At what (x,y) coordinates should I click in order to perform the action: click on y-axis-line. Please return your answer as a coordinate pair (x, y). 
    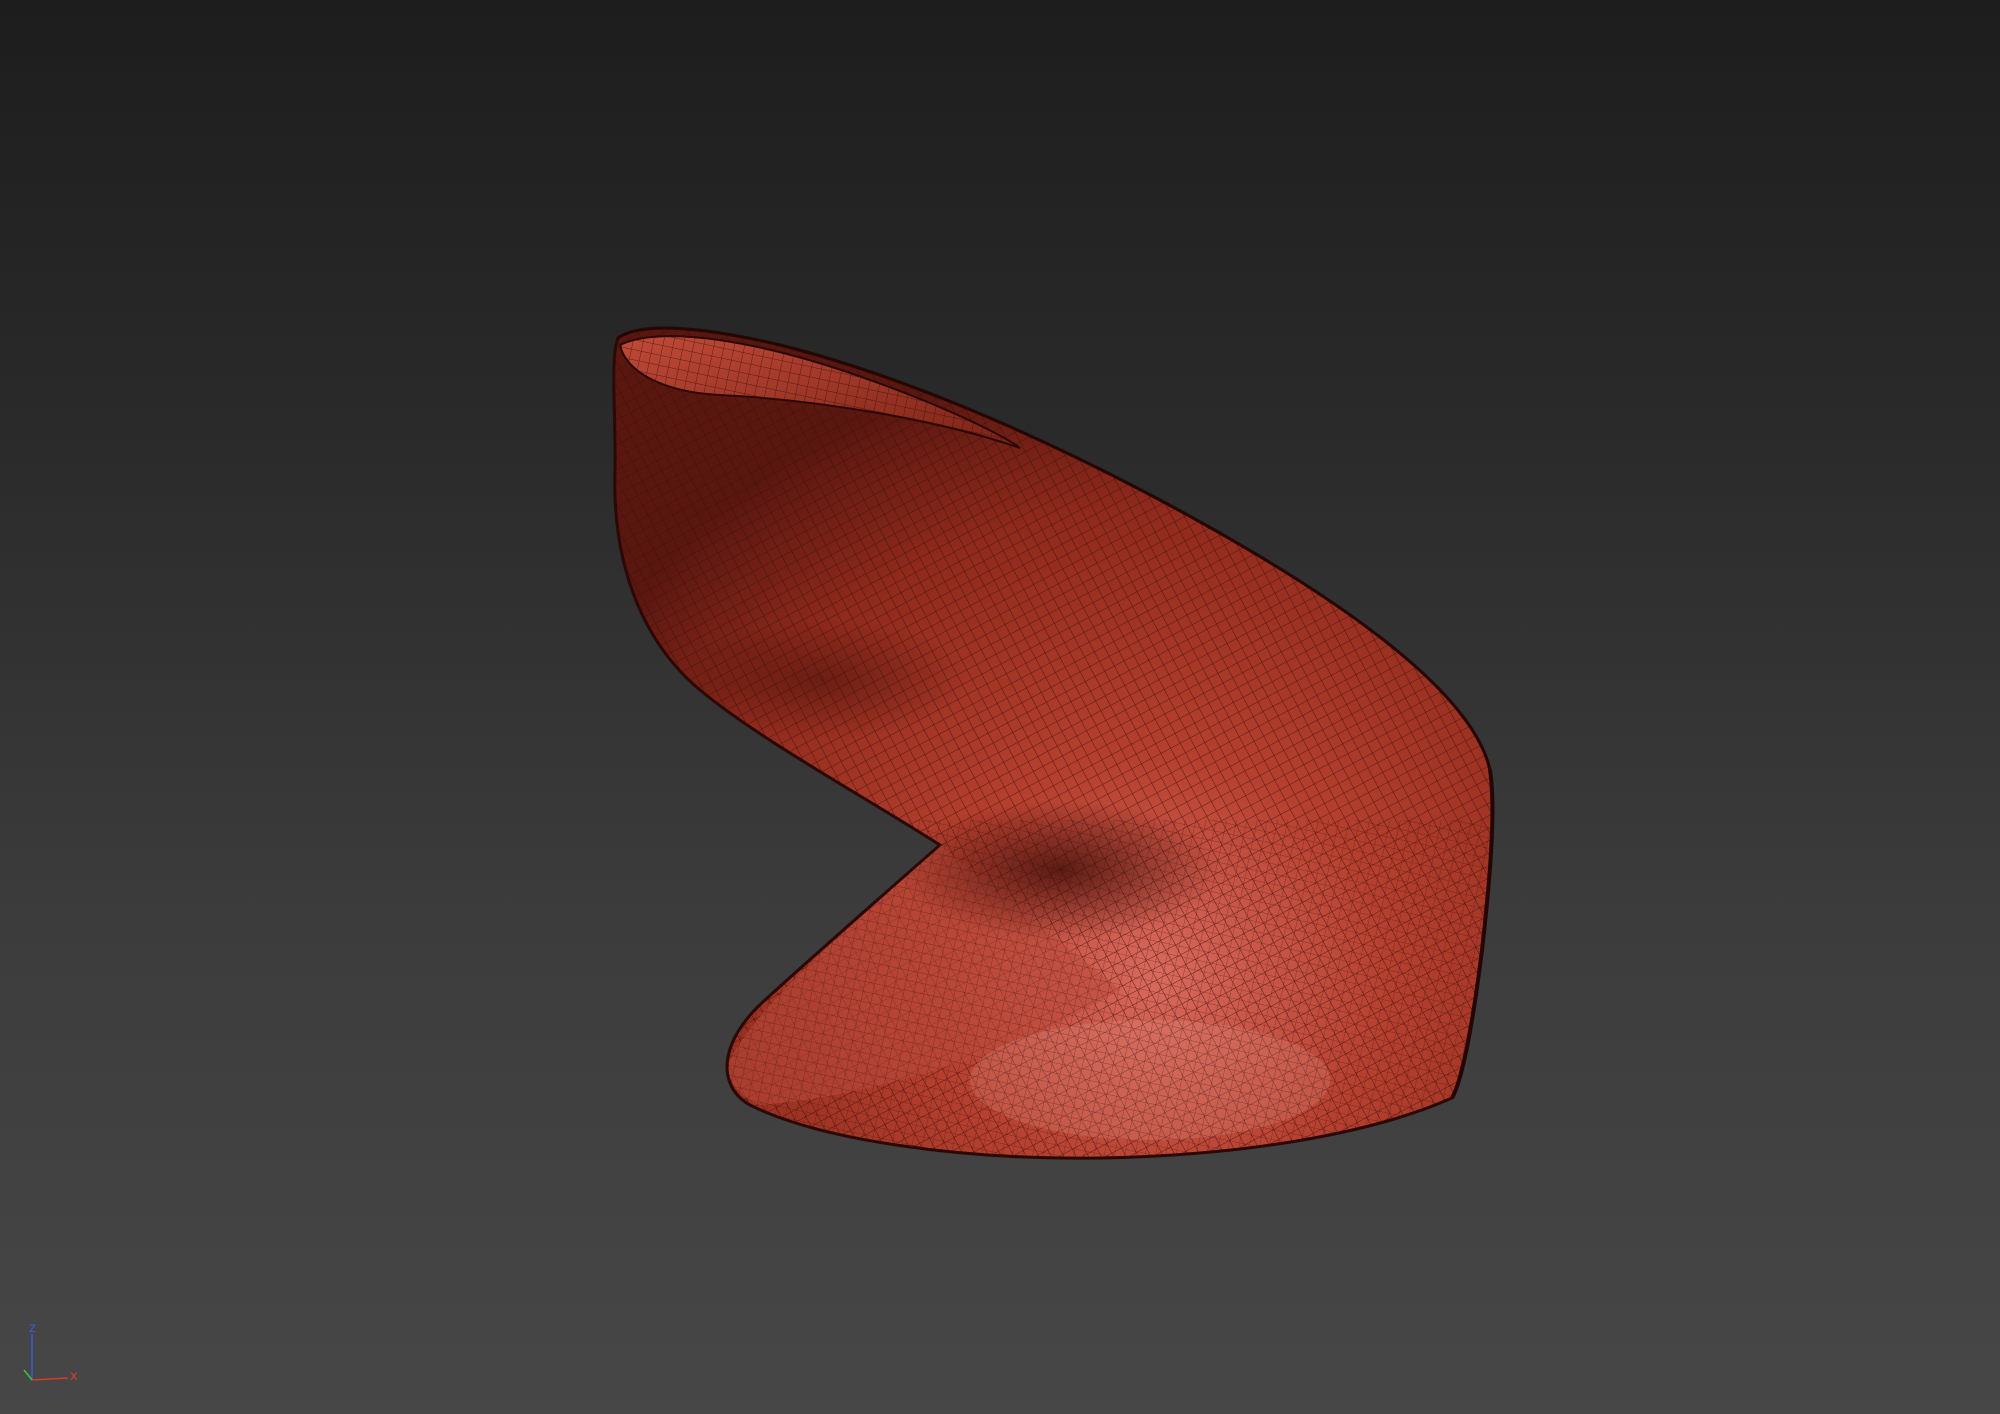
    Looking at the image, I should click on (28, 1375).